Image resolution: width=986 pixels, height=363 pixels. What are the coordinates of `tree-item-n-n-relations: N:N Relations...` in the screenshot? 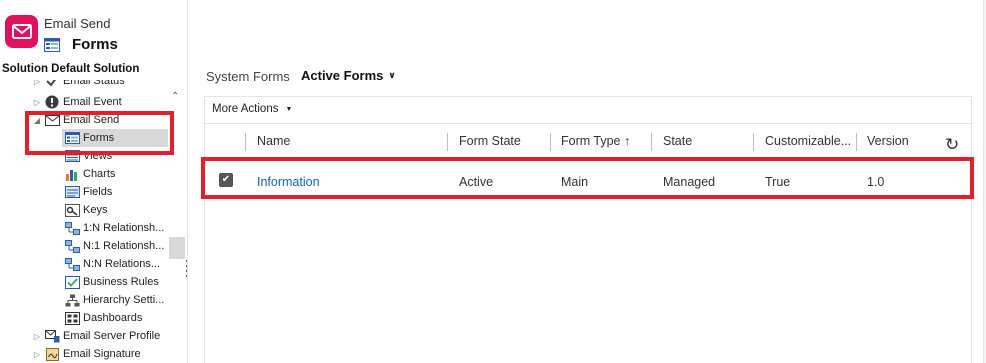 It's located at (111, 264).